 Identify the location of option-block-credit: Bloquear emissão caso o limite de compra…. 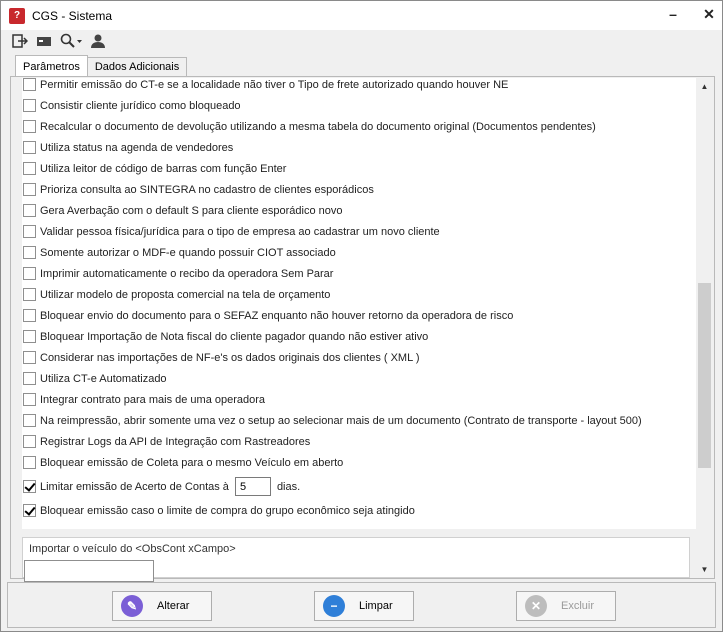
(218, 510).